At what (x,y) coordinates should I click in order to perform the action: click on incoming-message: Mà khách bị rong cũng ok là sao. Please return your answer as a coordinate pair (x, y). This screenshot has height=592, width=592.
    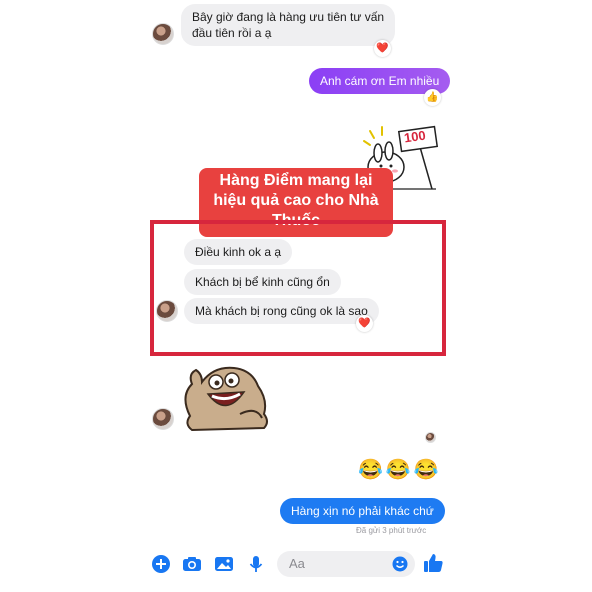
    Looking at the image, I should click on (281, 311).